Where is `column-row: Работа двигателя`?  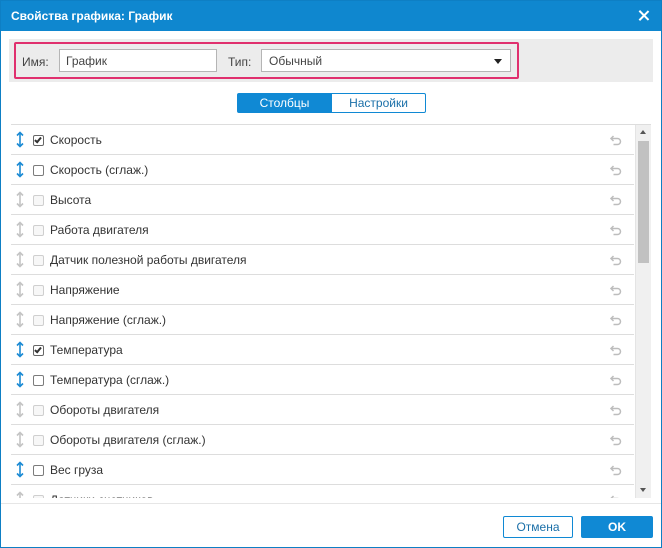
column-row: Работа двигателя is located at coordinates (322, 230).